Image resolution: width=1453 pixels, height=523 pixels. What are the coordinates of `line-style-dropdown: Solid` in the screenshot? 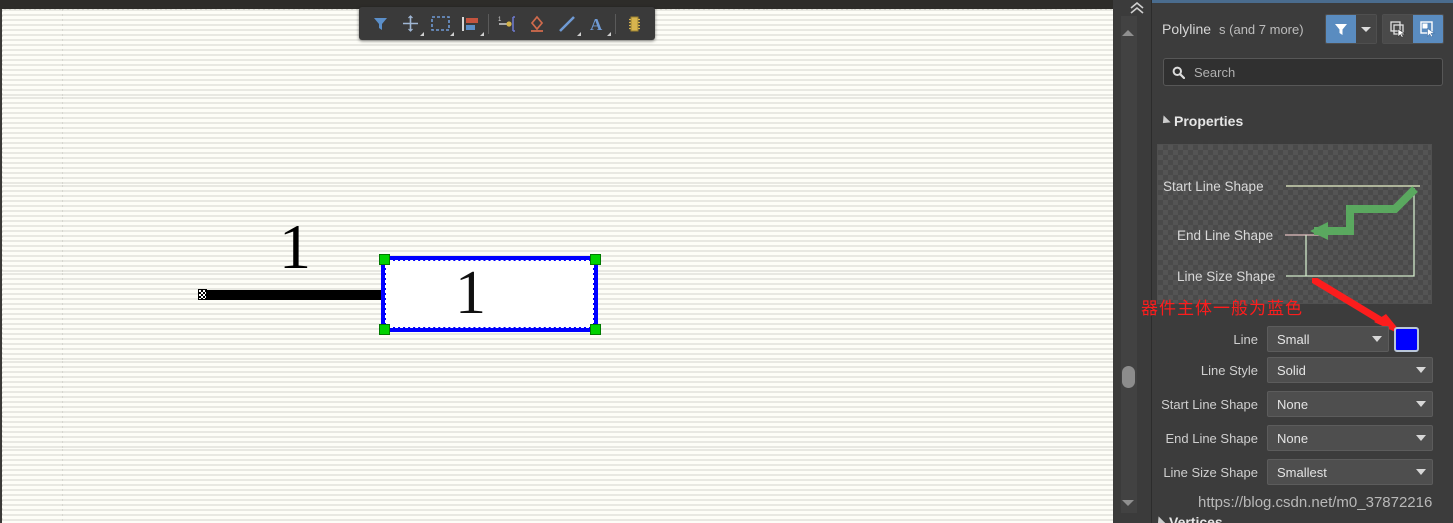 It's located at (1350, 370).